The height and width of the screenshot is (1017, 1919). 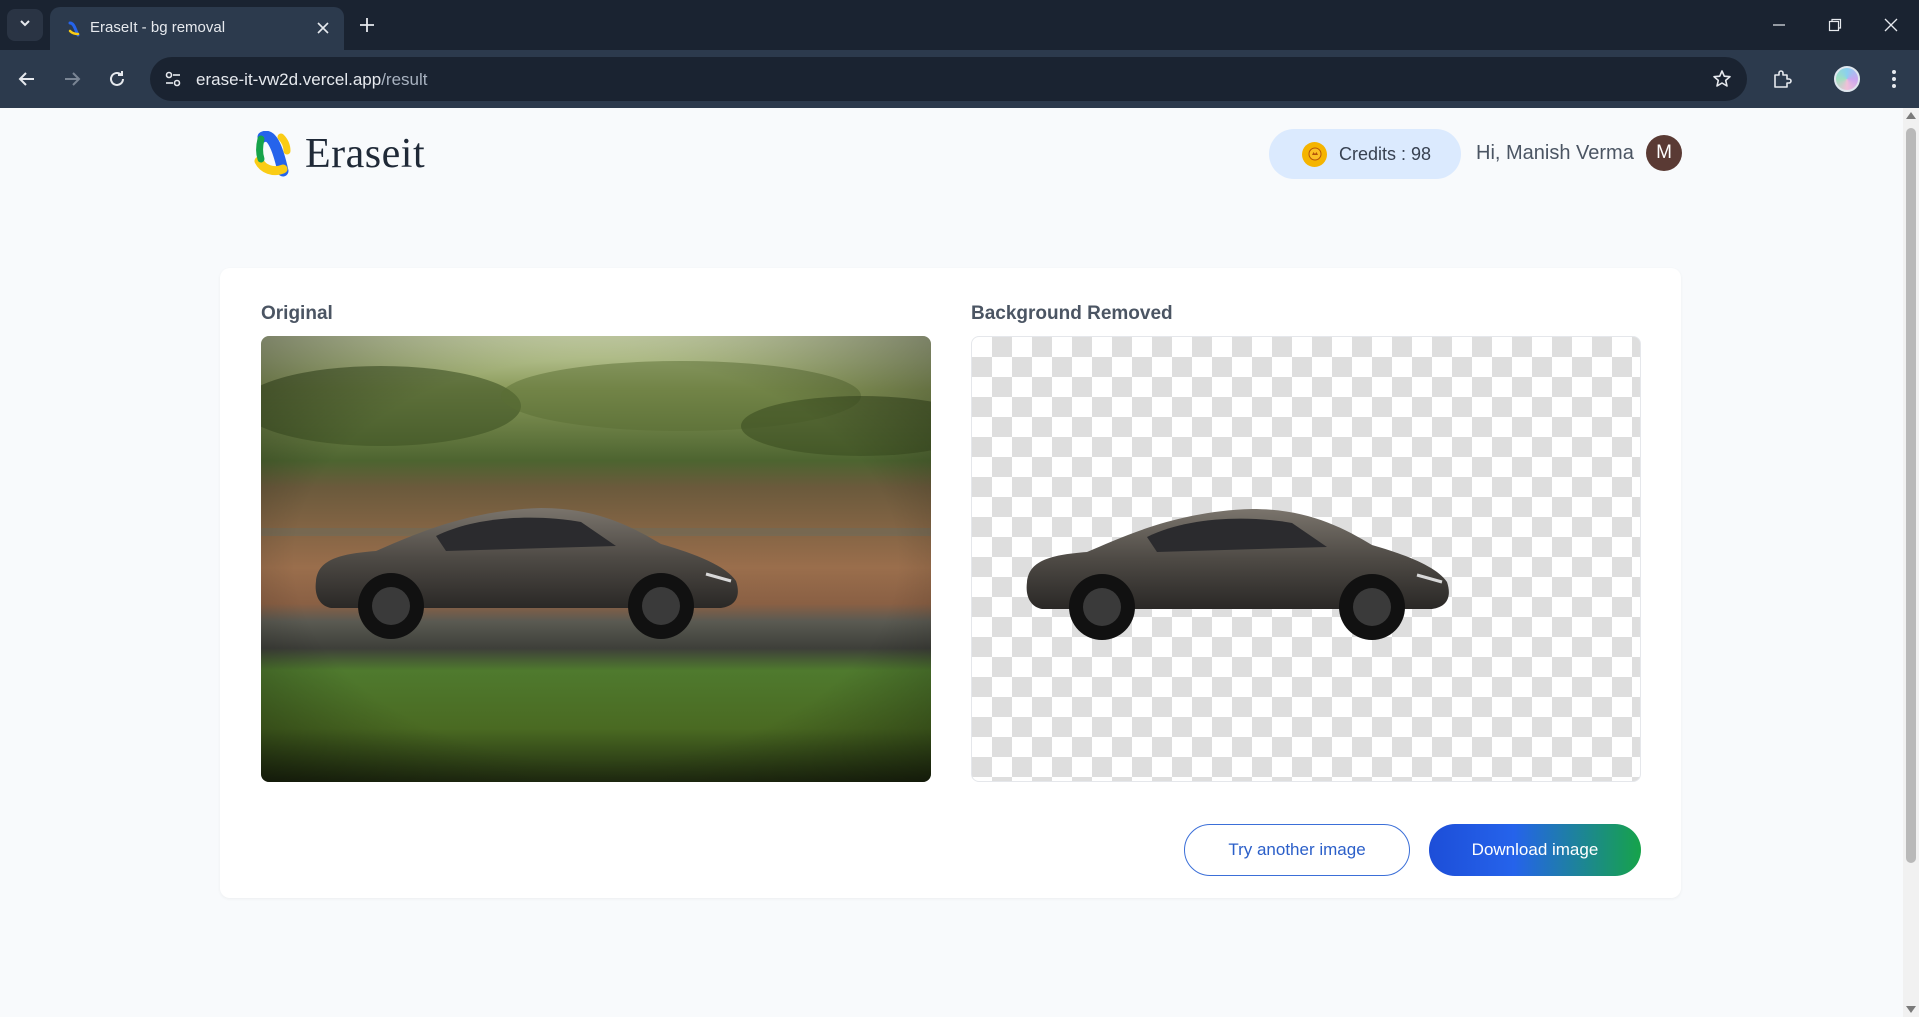 What do you see at coordinates (173, 79) in the screenshot?
I see `site-info-icon` at bounding box center [173, 79].